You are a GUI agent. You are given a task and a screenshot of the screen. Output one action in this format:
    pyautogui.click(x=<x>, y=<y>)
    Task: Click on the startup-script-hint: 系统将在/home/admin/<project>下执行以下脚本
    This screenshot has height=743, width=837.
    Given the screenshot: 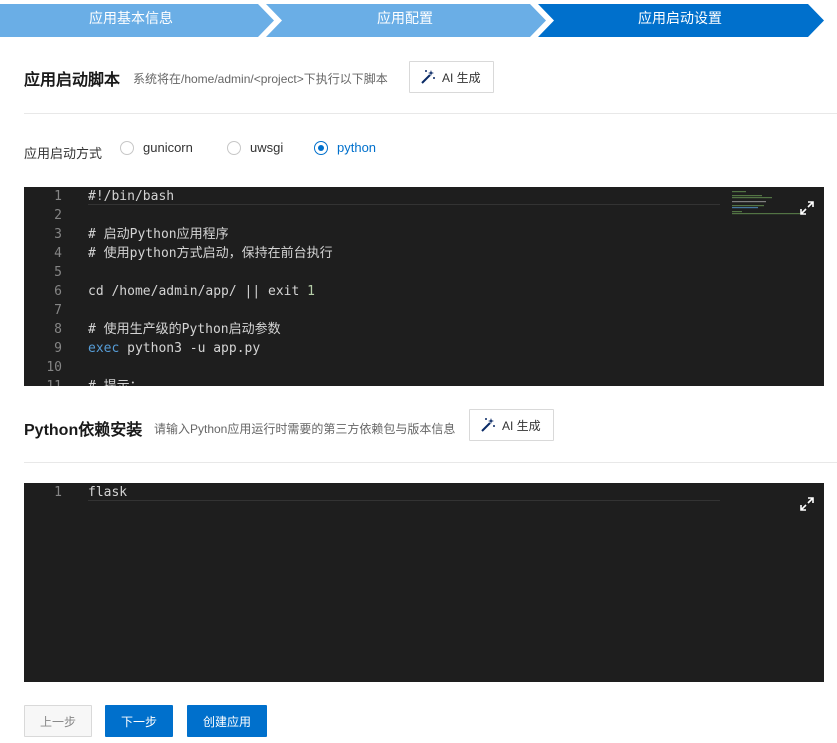 What is the action you would take?
    pyautogui.click(x=260, y=79)
    